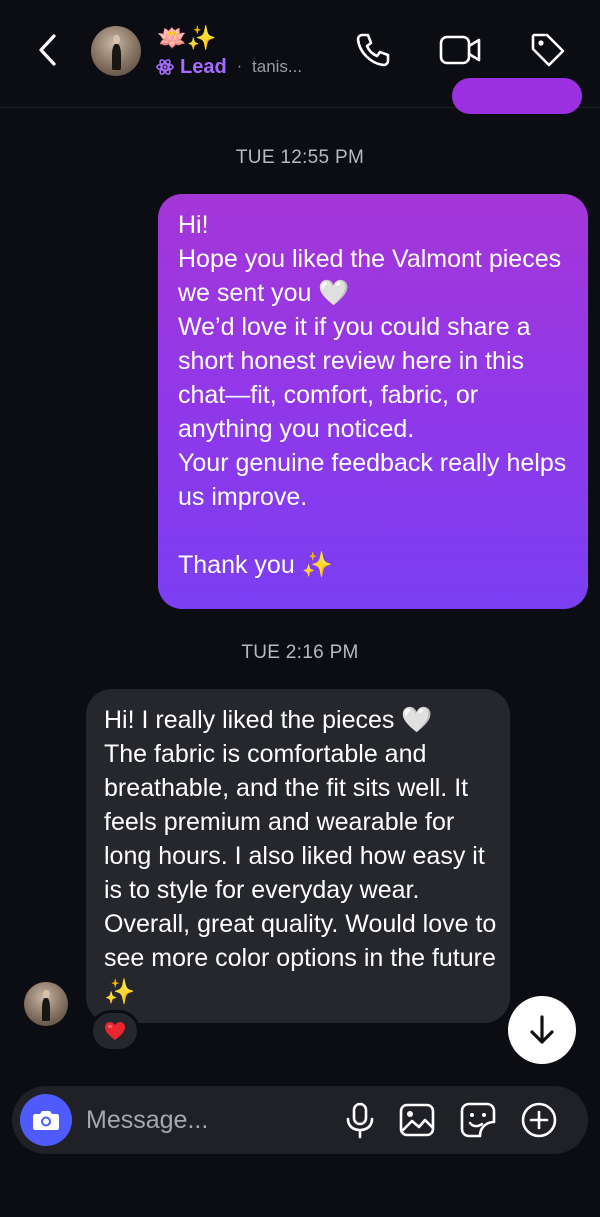  Describe the element at coordinates (300, 652) in the screenshot. I see `timestamp: TUE 2:16 PM` at that location.